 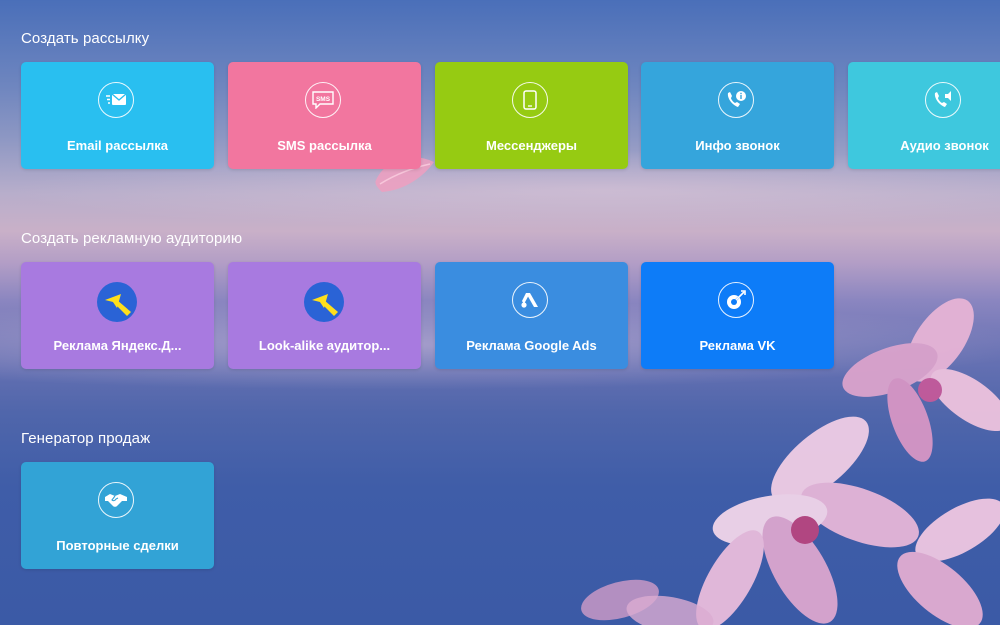 I want to click on repeat-deals-tile: Повторные сделки, so click(x=117, y=515).